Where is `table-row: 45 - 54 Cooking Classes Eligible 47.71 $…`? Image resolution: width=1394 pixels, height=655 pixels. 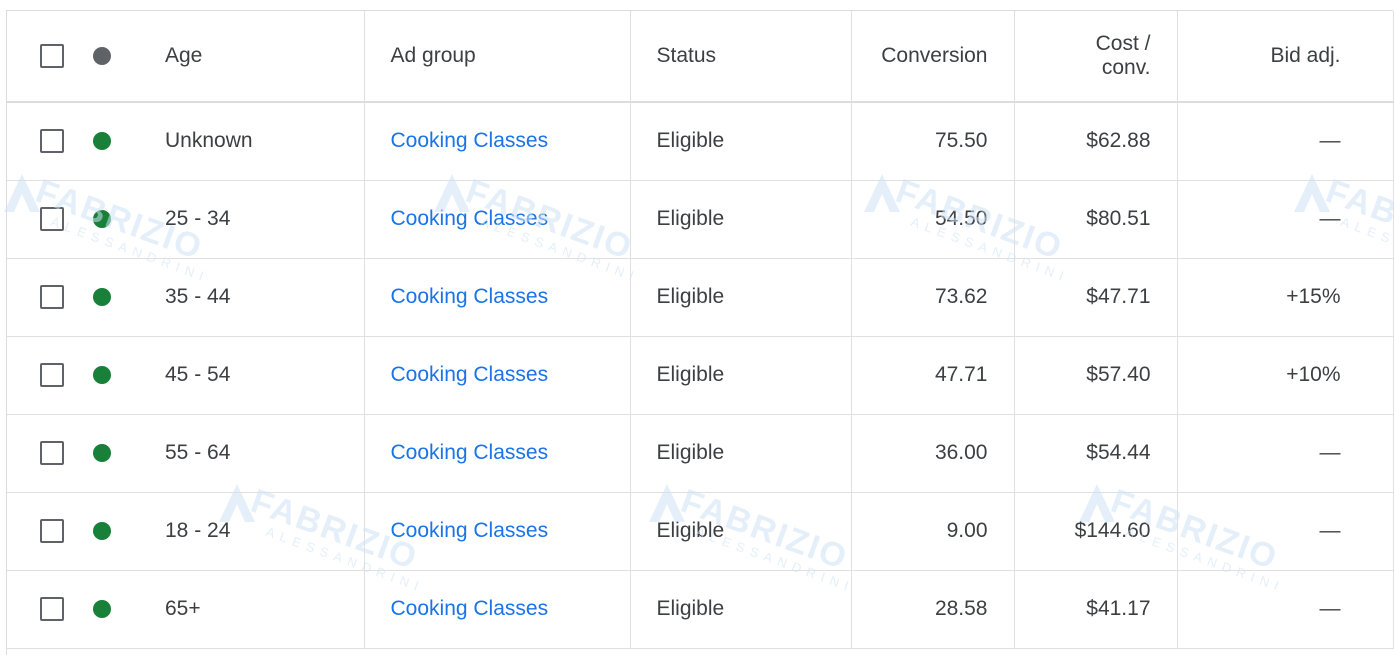 table-row: 45 - 54 Cooking Classes Eligible 47.71 $… is located at coordinates (700, 375).